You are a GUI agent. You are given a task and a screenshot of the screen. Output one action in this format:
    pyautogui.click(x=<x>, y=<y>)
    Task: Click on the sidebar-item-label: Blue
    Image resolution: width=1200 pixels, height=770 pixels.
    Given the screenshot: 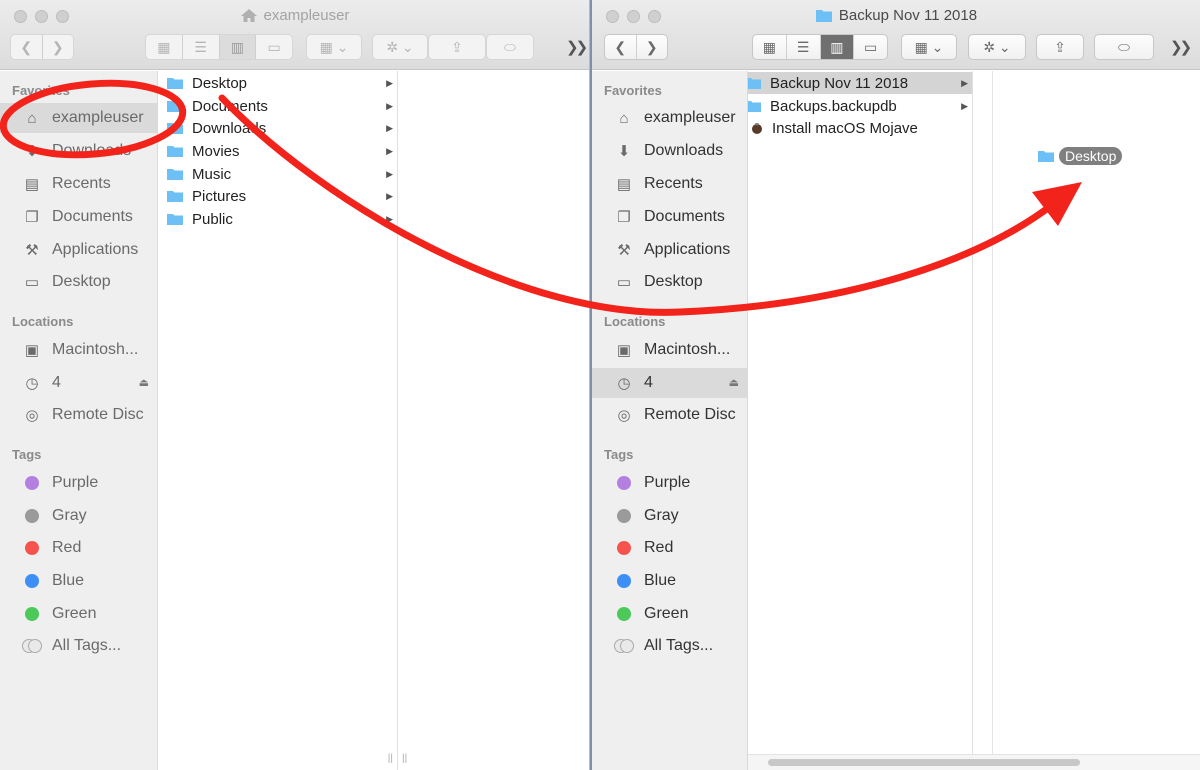 What is the action you would take?
    pyautogui.click(x=660, y=580)
    